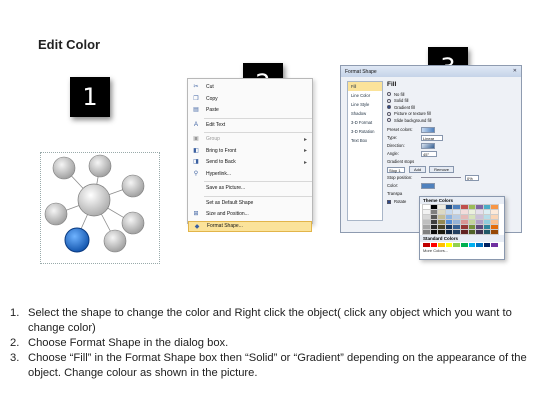  I want to click on menu-item-edit-text: A Edit Text, so click(250, 126).